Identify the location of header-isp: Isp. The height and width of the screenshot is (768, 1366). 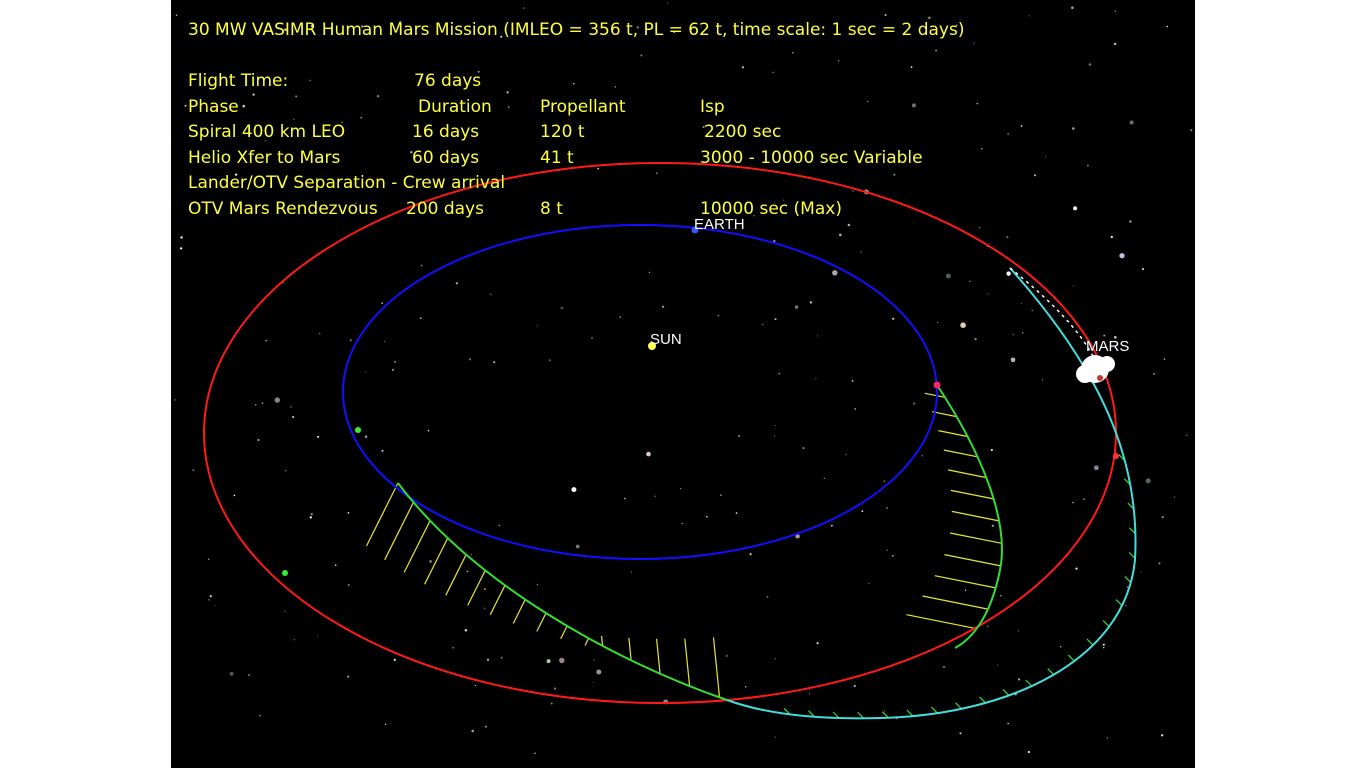
(712, 107).